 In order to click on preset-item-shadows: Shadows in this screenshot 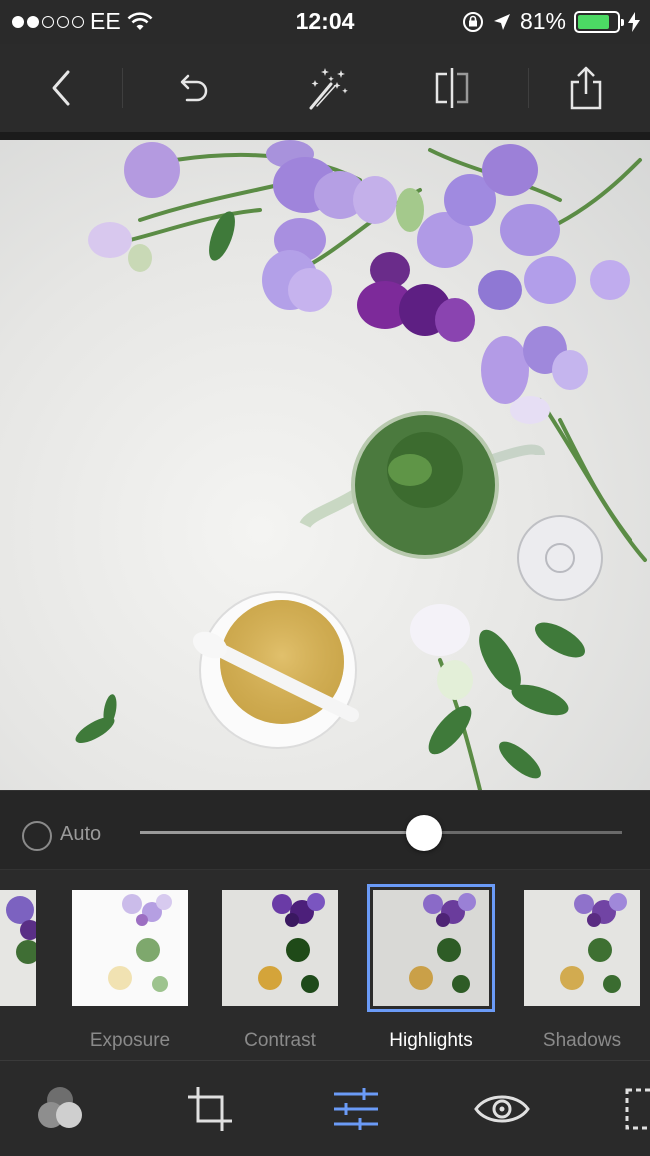, I will do `click(582, 970)`.